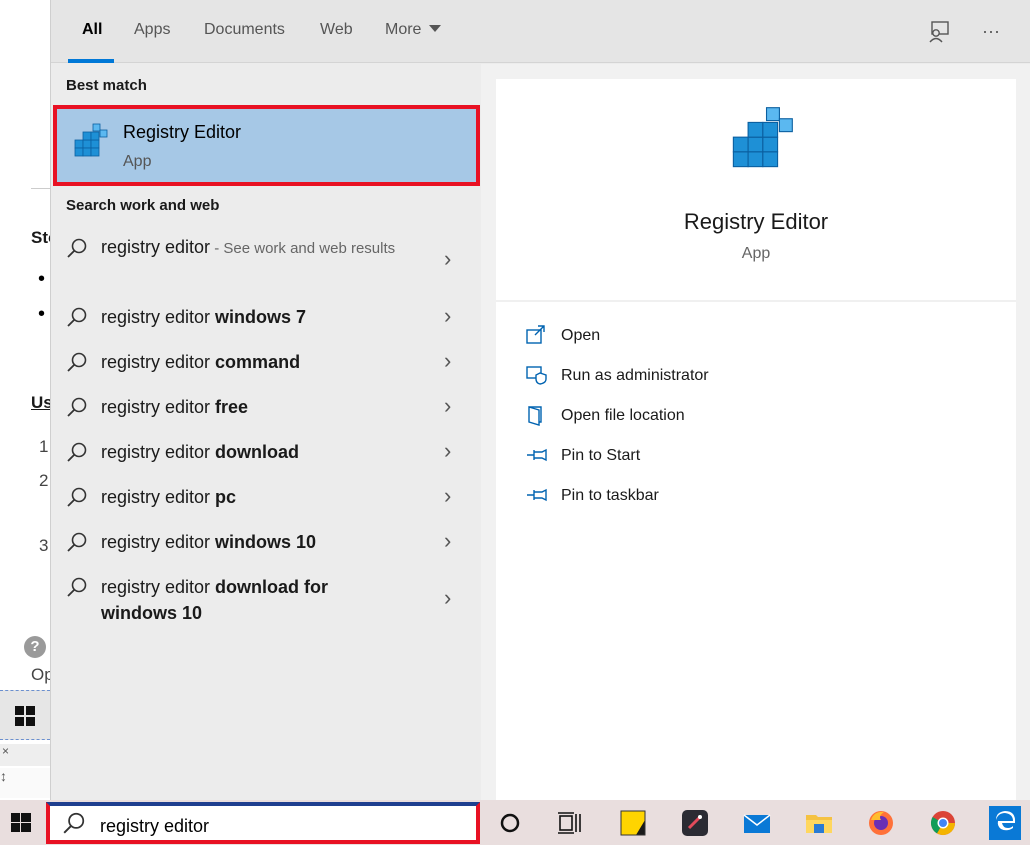 This screenshot has height=845, width=1030. What do you see at coordinates (40, 674) in the screenshot?
I see `background-text: Op` at bounding box center [40, 674].